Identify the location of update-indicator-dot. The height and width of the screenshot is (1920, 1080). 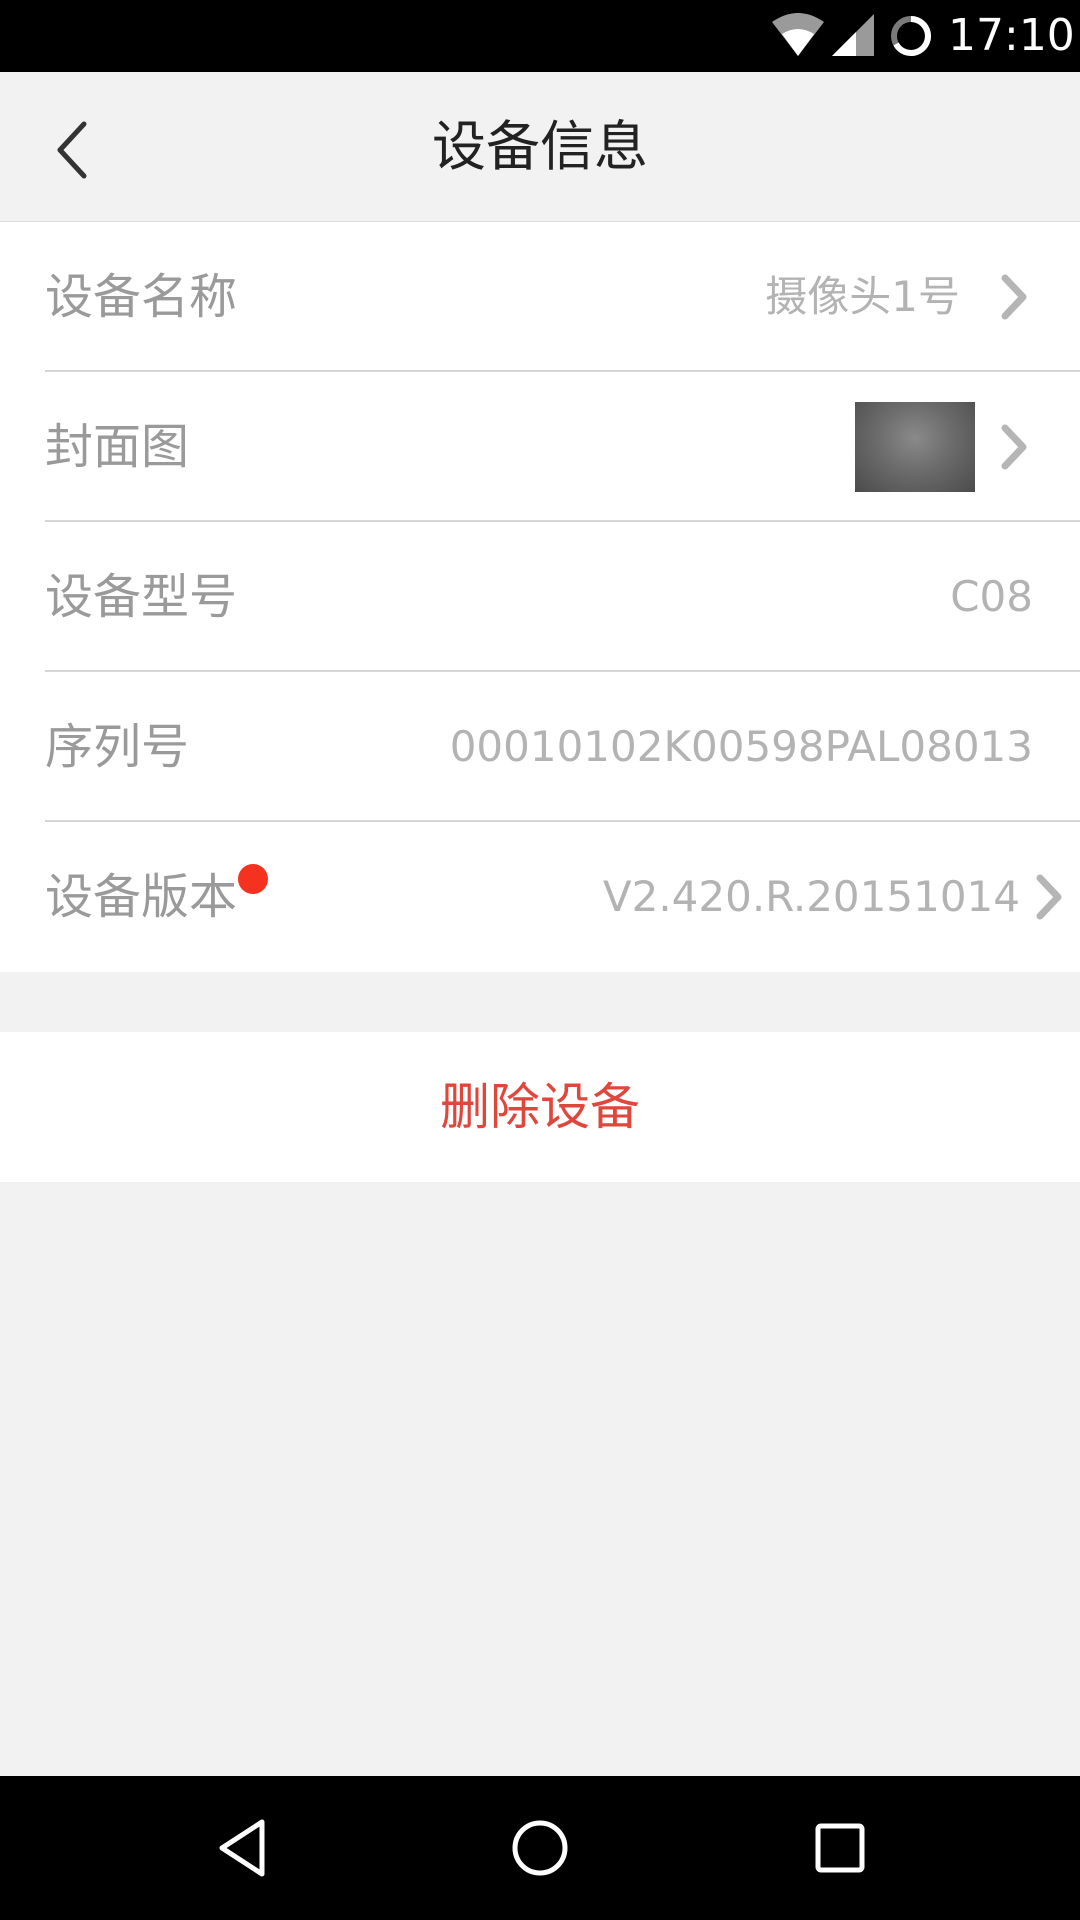
(253, 879).